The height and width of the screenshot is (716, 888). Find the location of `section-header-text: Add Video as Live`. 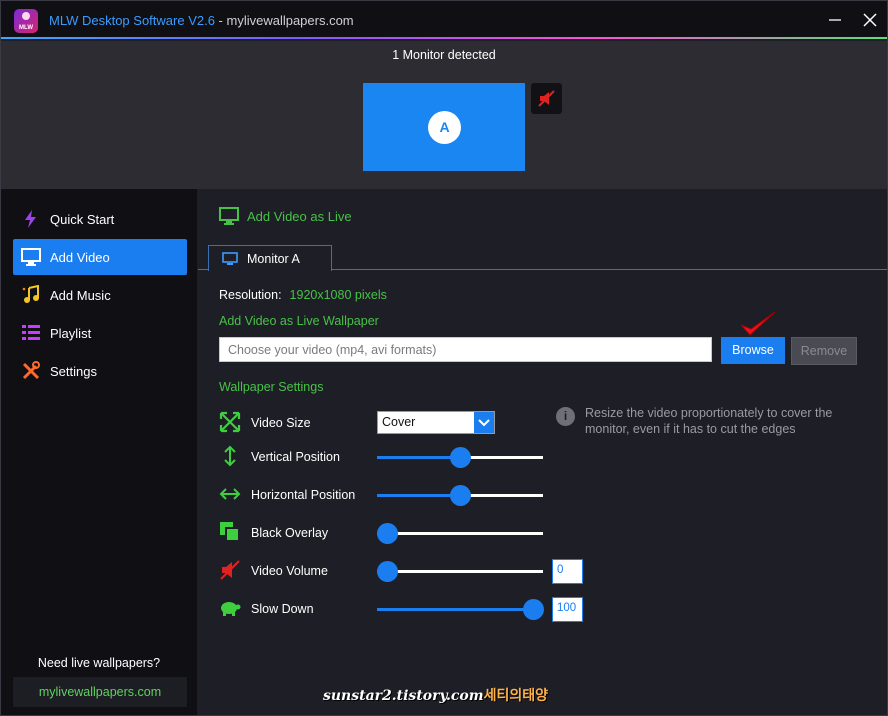

section-header-text: Add Video as Live is located at coordinates (299, 216).